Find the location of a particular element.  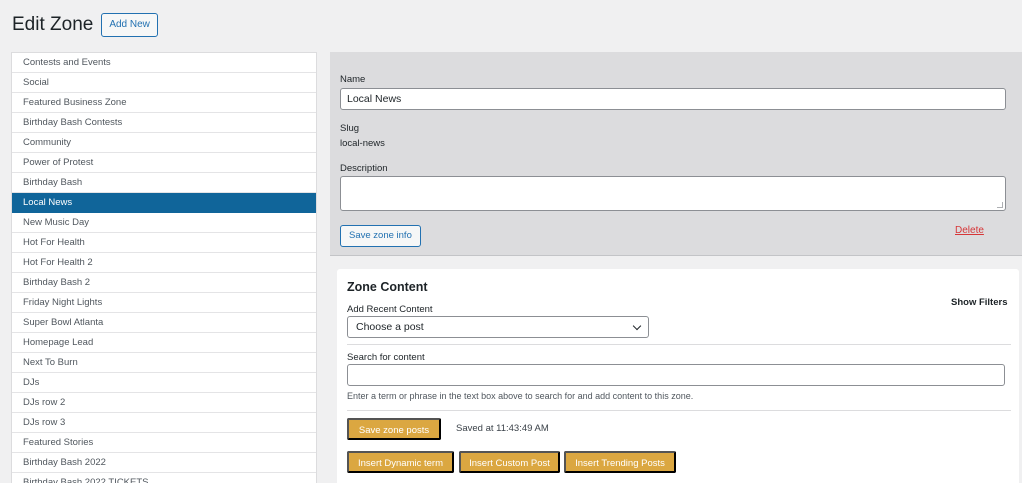

resize-grip-icon is located at coordinates (1000, 205).